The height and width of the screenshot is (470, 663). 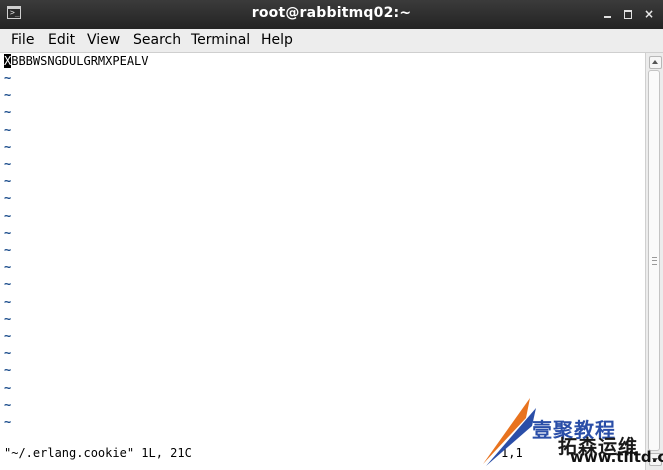 I want to click on menu-terminal: Terminal, so click(x=220, y=40).